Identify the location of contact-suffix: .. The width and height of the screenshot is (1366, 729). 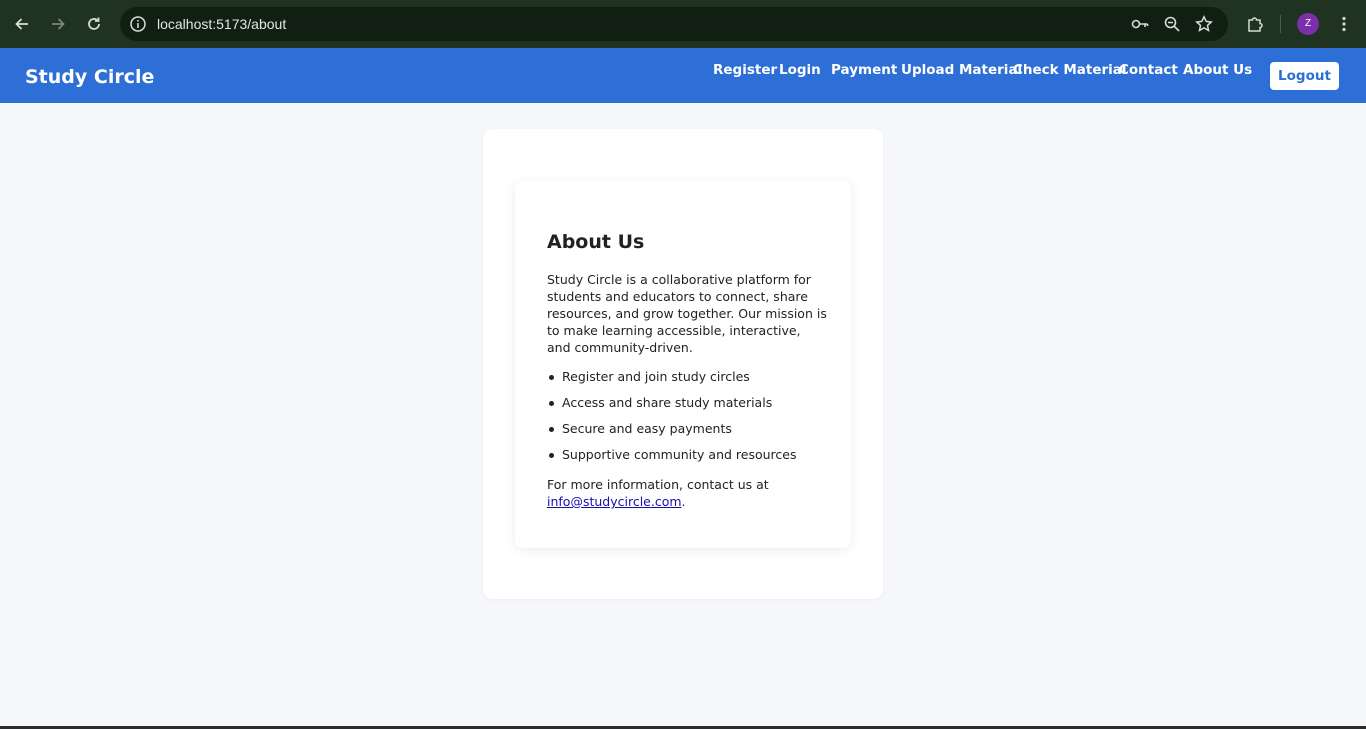
(683, 501).